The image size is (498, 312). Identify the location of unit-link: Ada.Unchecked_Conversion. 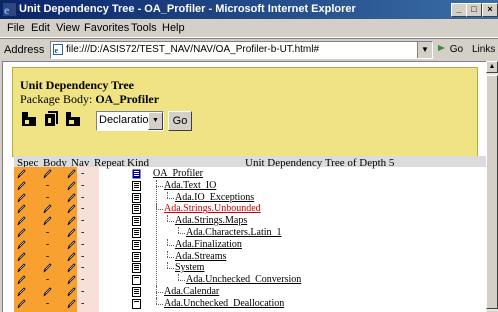
(243, 279).